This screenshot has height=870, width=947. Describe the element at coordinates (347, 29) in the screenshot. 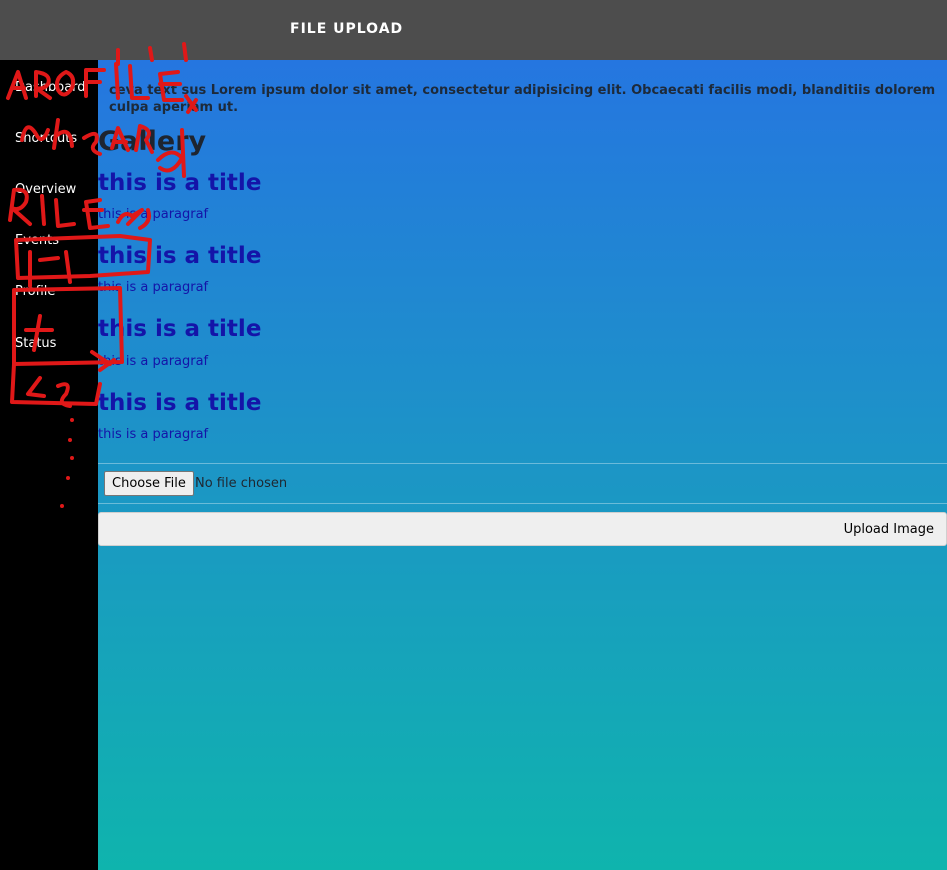

I see `page-title: FILE UPLOAD` at that location.